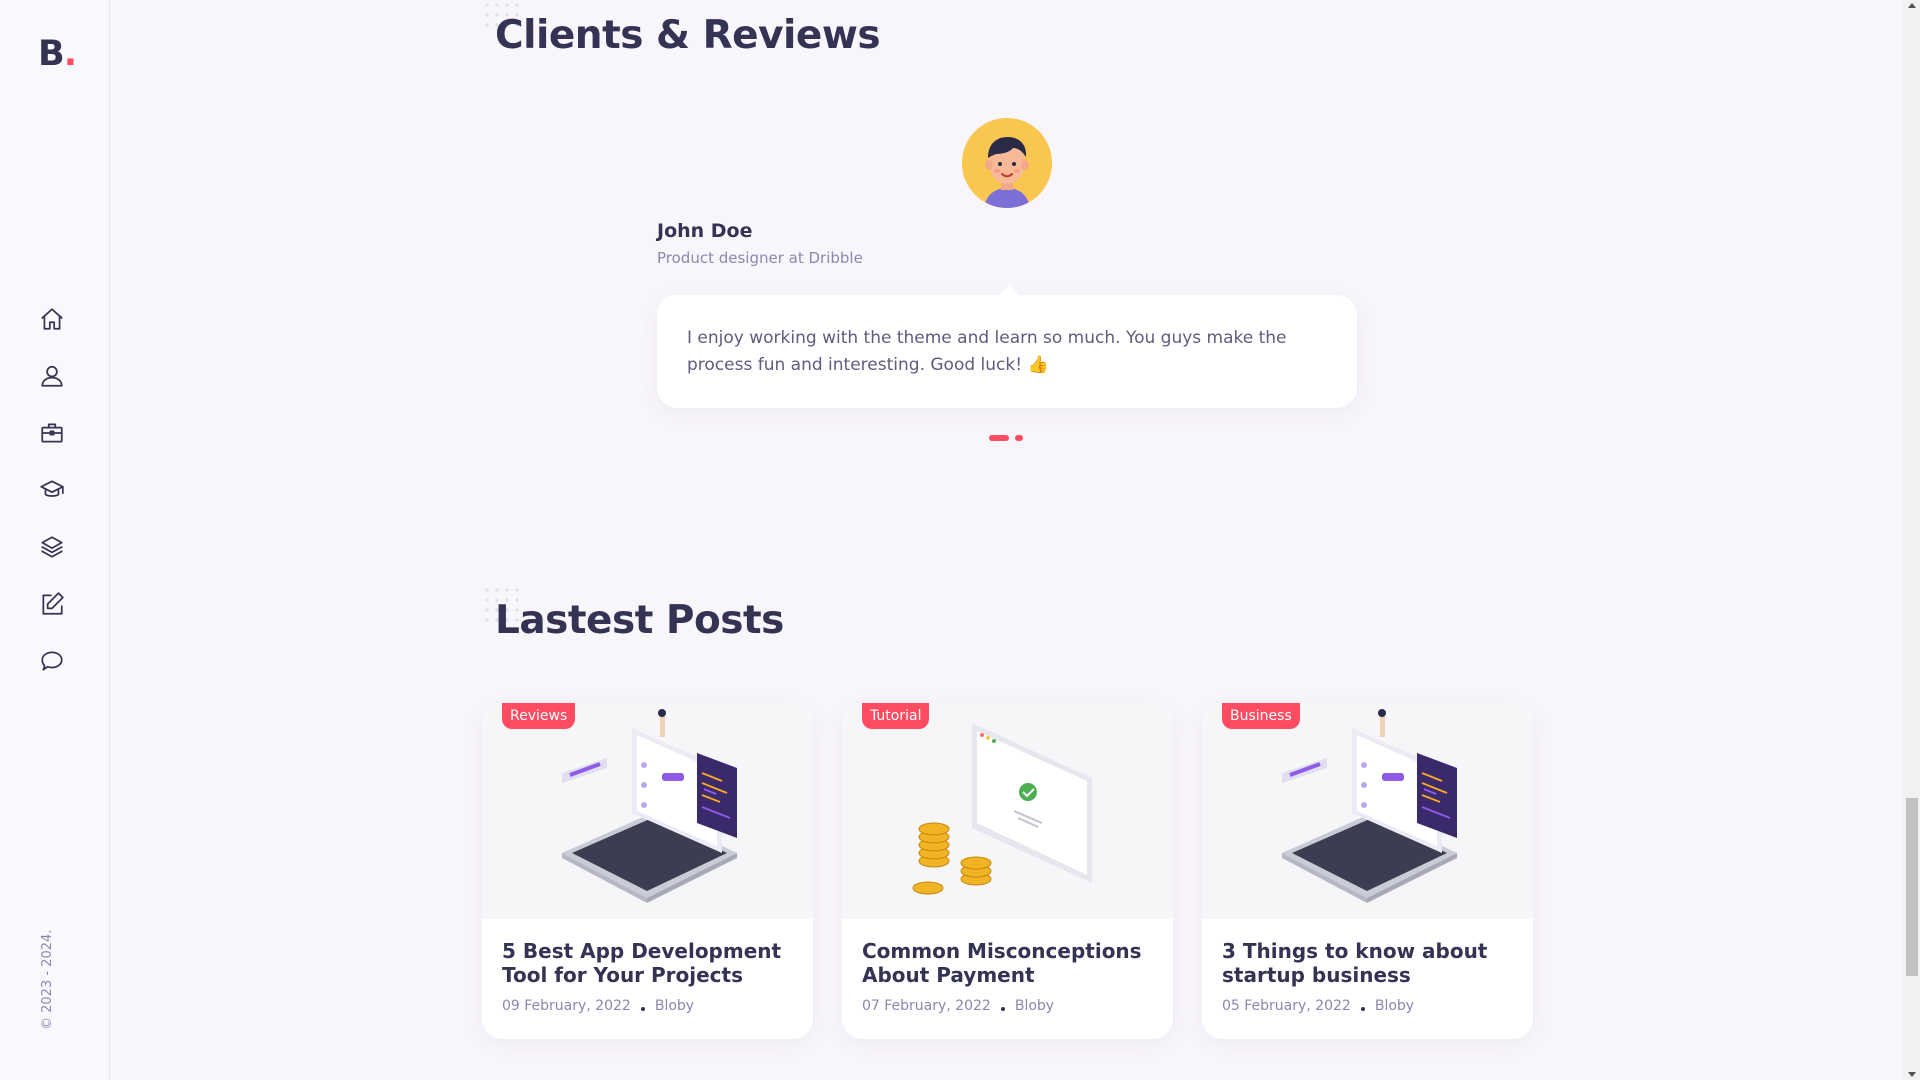  I want to click on briefcase-icon, so click(52, 433).